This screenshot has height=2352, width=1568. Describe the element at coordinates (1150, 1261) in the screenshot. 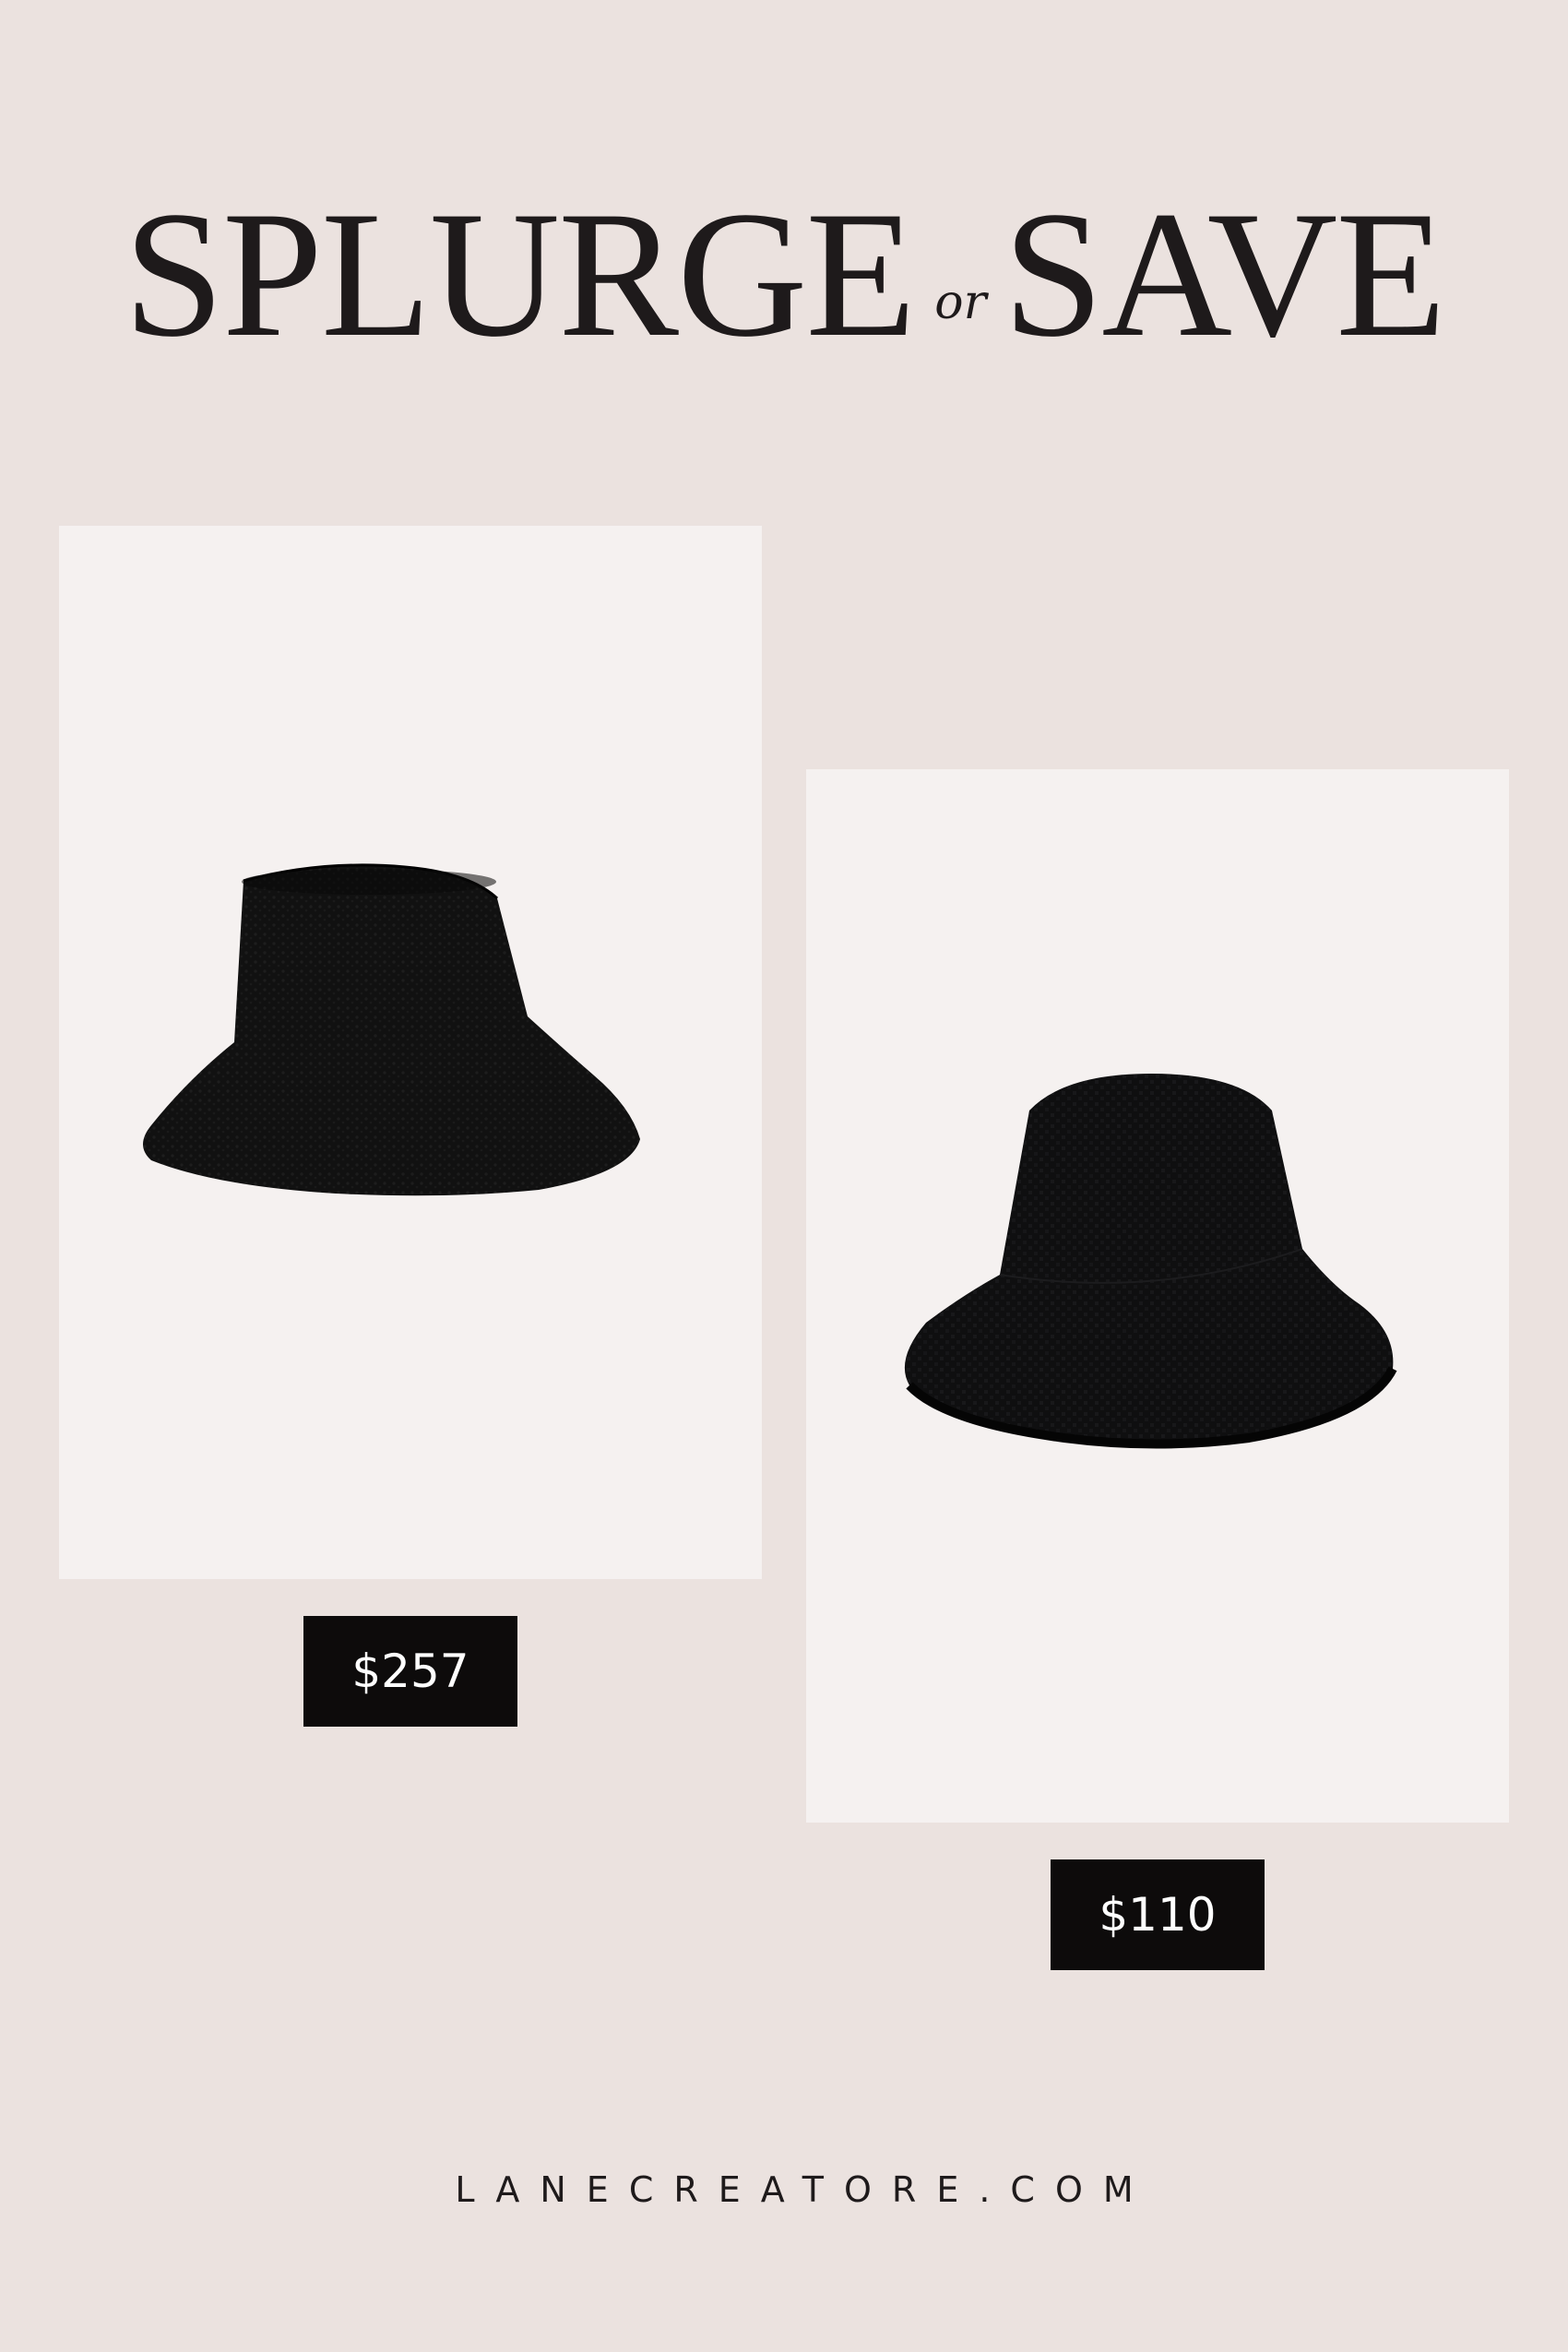

I see `save-bucket-hat-image` at that location.